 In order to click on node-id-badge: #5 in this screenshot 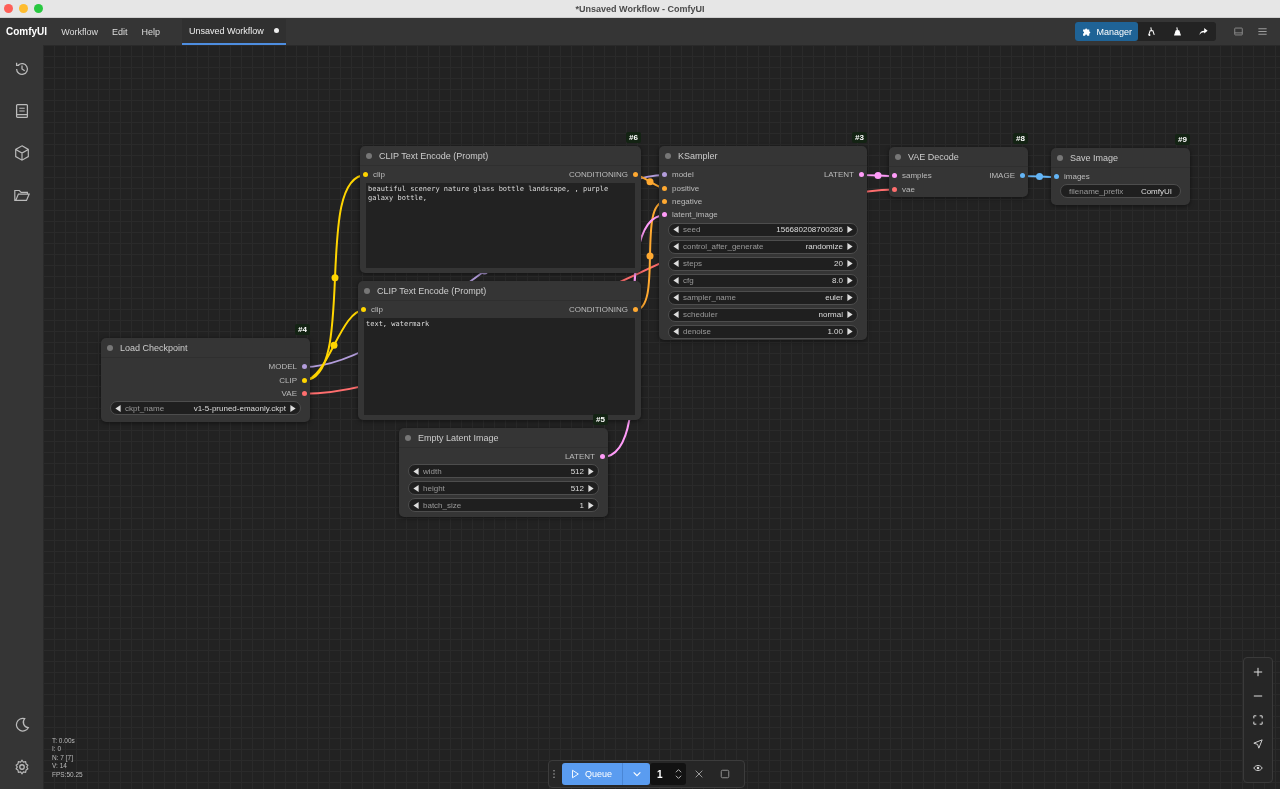, I will do `click(600, 419)`.